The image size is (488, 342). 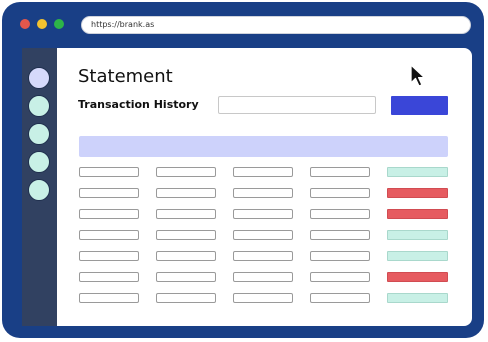 I want to click on mouse-cursor-icon, so click(x=418, y=75).